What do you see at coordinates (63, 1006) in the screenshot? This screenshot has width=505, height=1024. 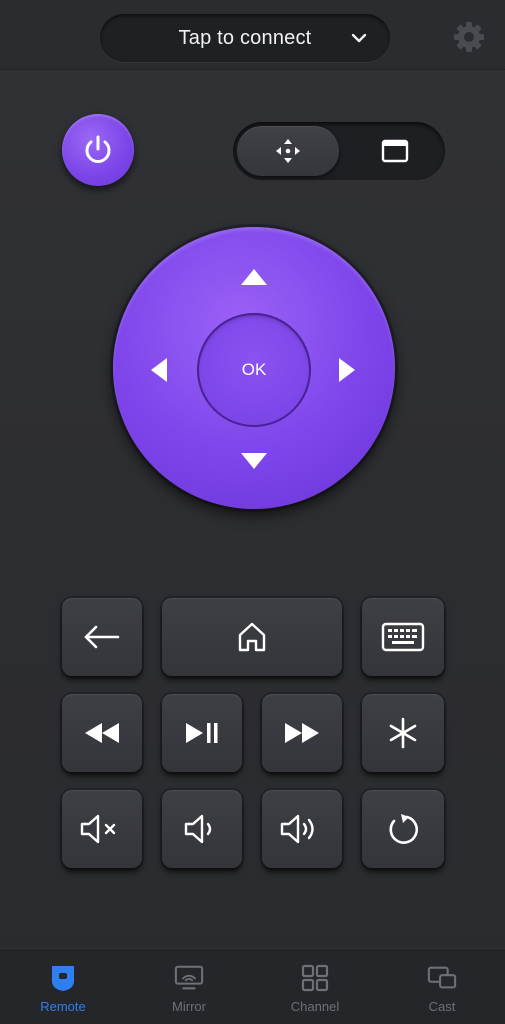 I see `nav-label: Remote` at bounding box center [63, 1006].